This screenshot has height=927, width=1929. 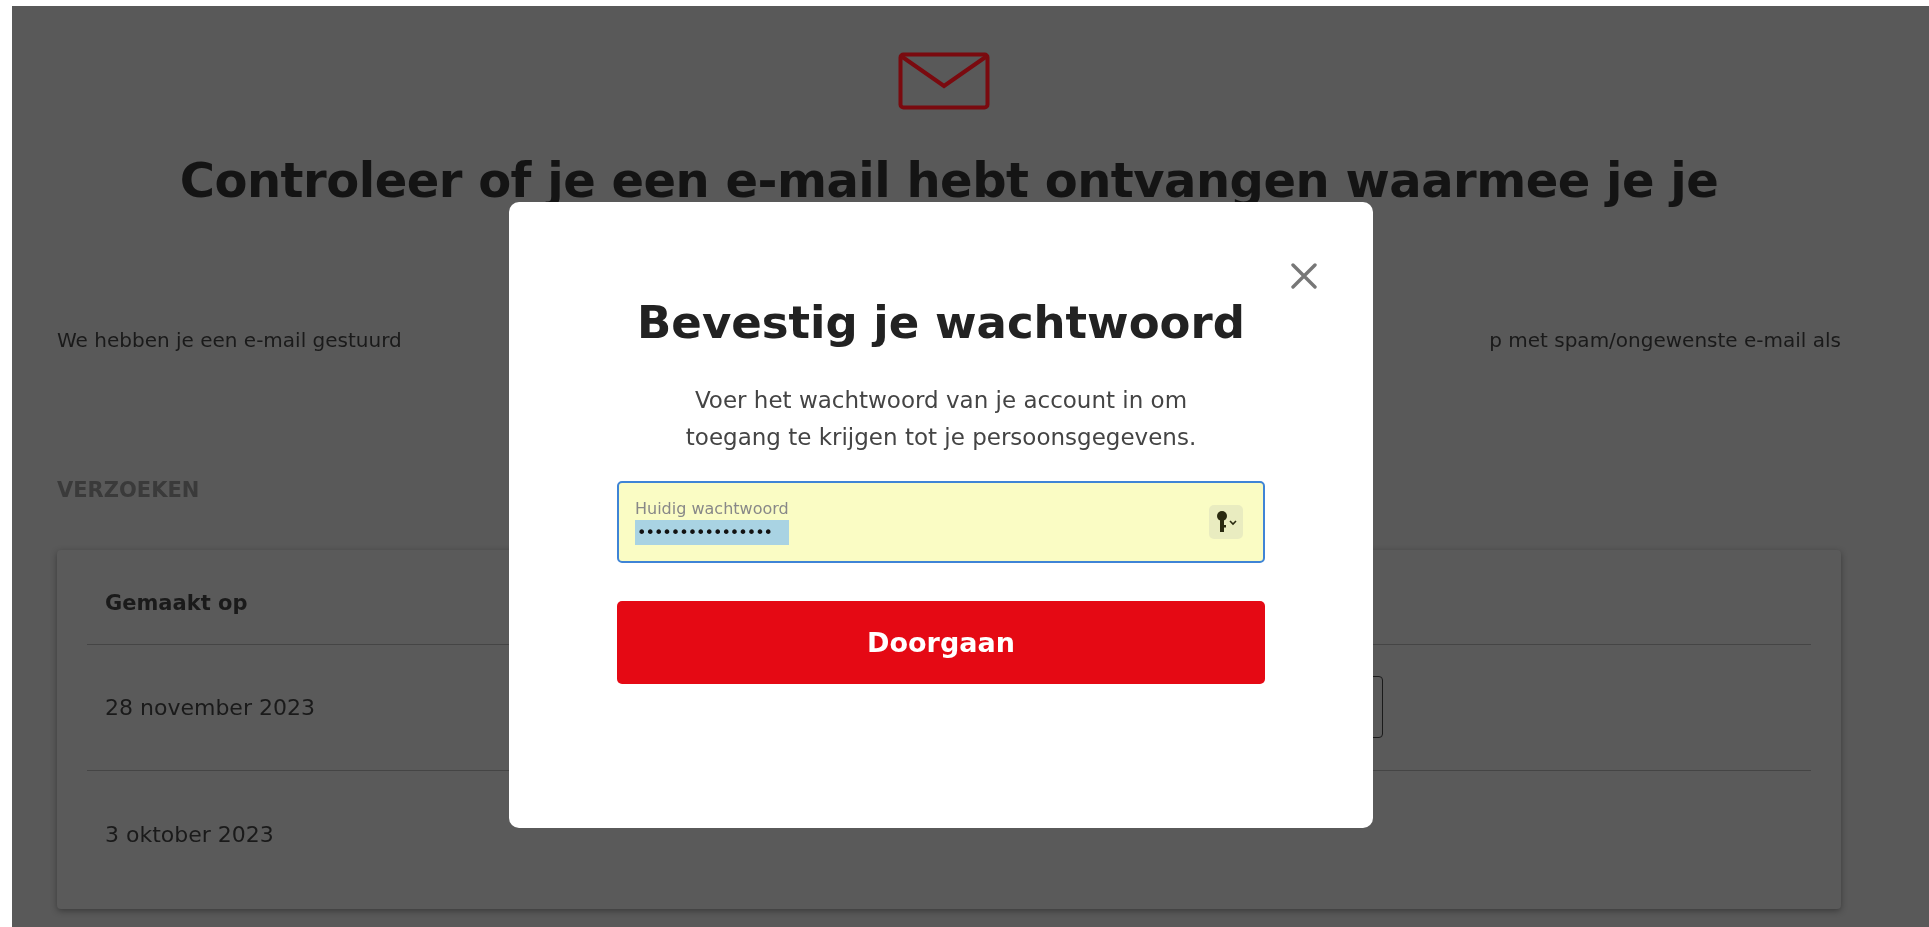 What do you see at coordinates (1304, 276) in the screenshot?
I see `close-icon` at bounding box center [1304, 276].